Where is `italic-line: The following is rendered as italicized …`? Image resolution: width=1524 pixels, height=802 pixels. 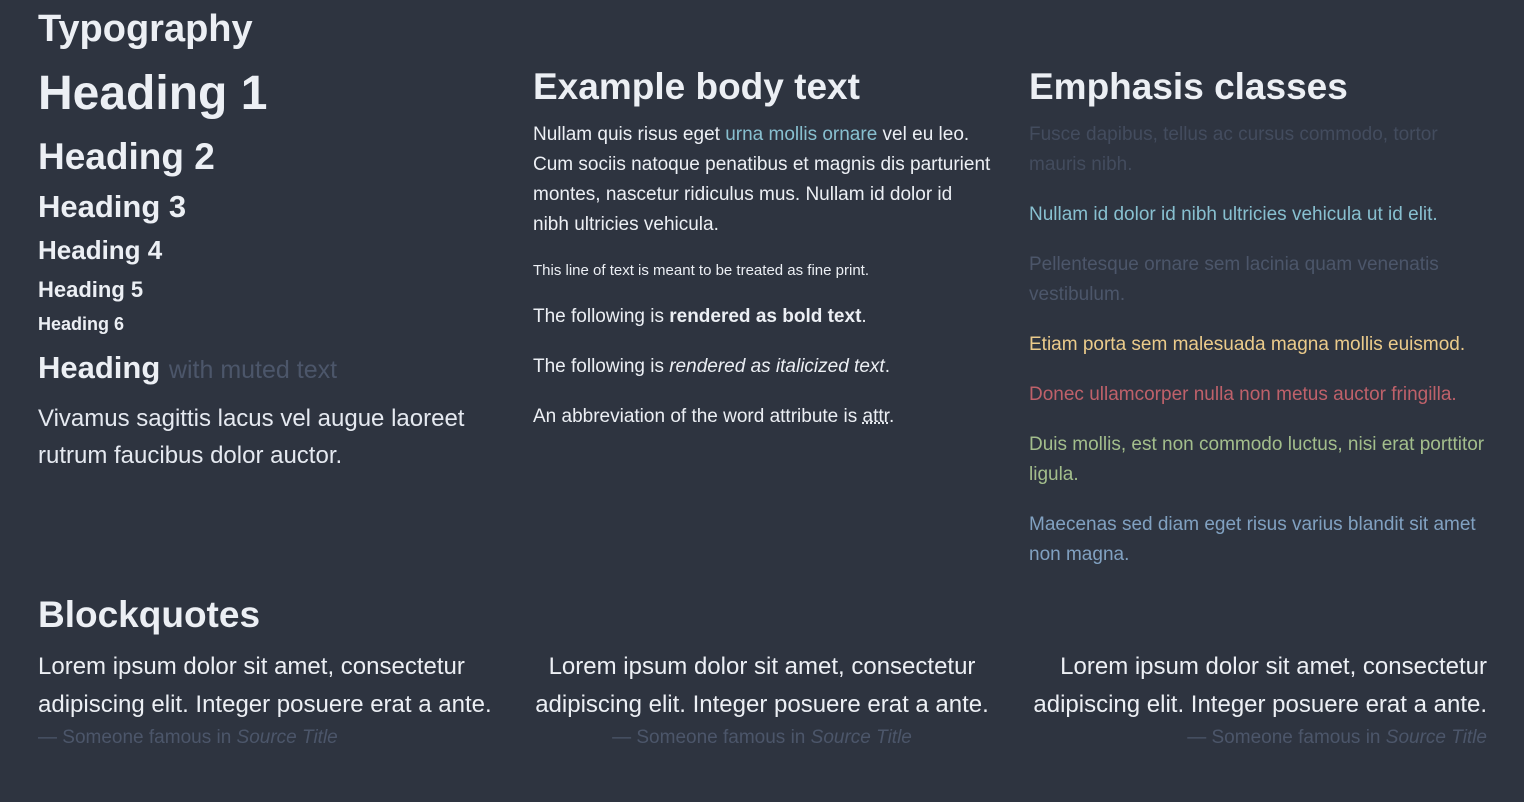 italic-line: The following is rendered as italicized … is located at coordinates (763, 367).